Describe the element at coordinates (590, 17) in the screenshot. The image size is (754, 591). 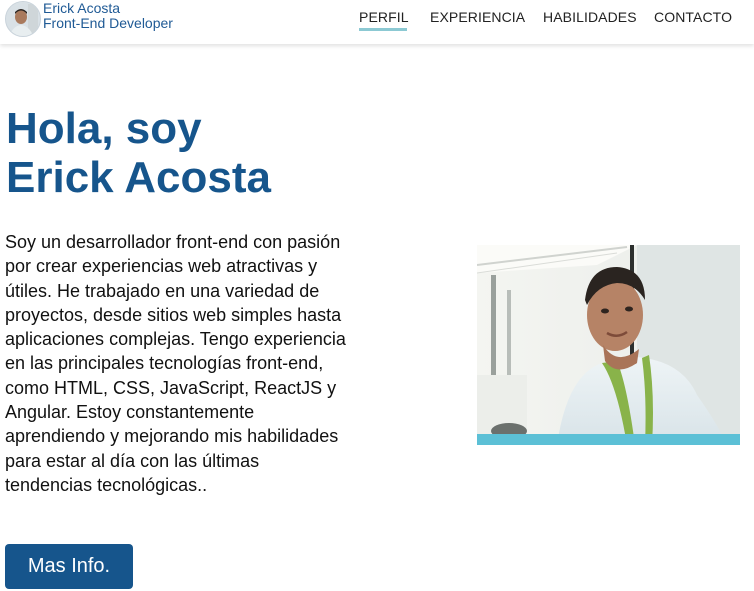
I see `nav-habilidades: HABILIDADES` at that location.